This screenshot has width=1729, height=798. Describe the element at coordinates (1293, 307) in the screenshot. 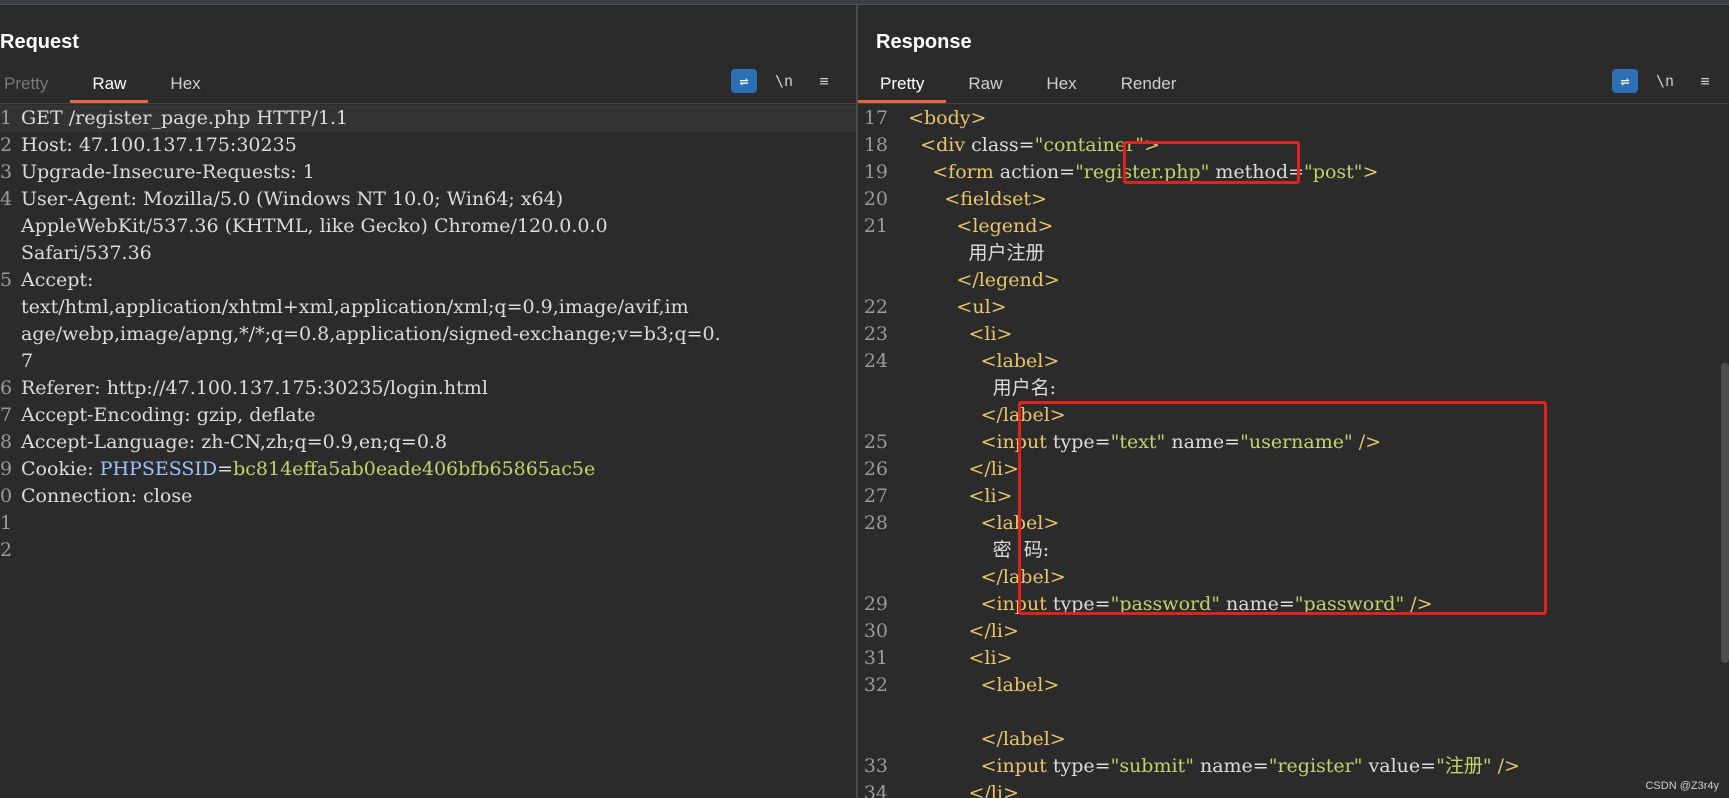

I see `code-line: 22 <ul>` at that location.